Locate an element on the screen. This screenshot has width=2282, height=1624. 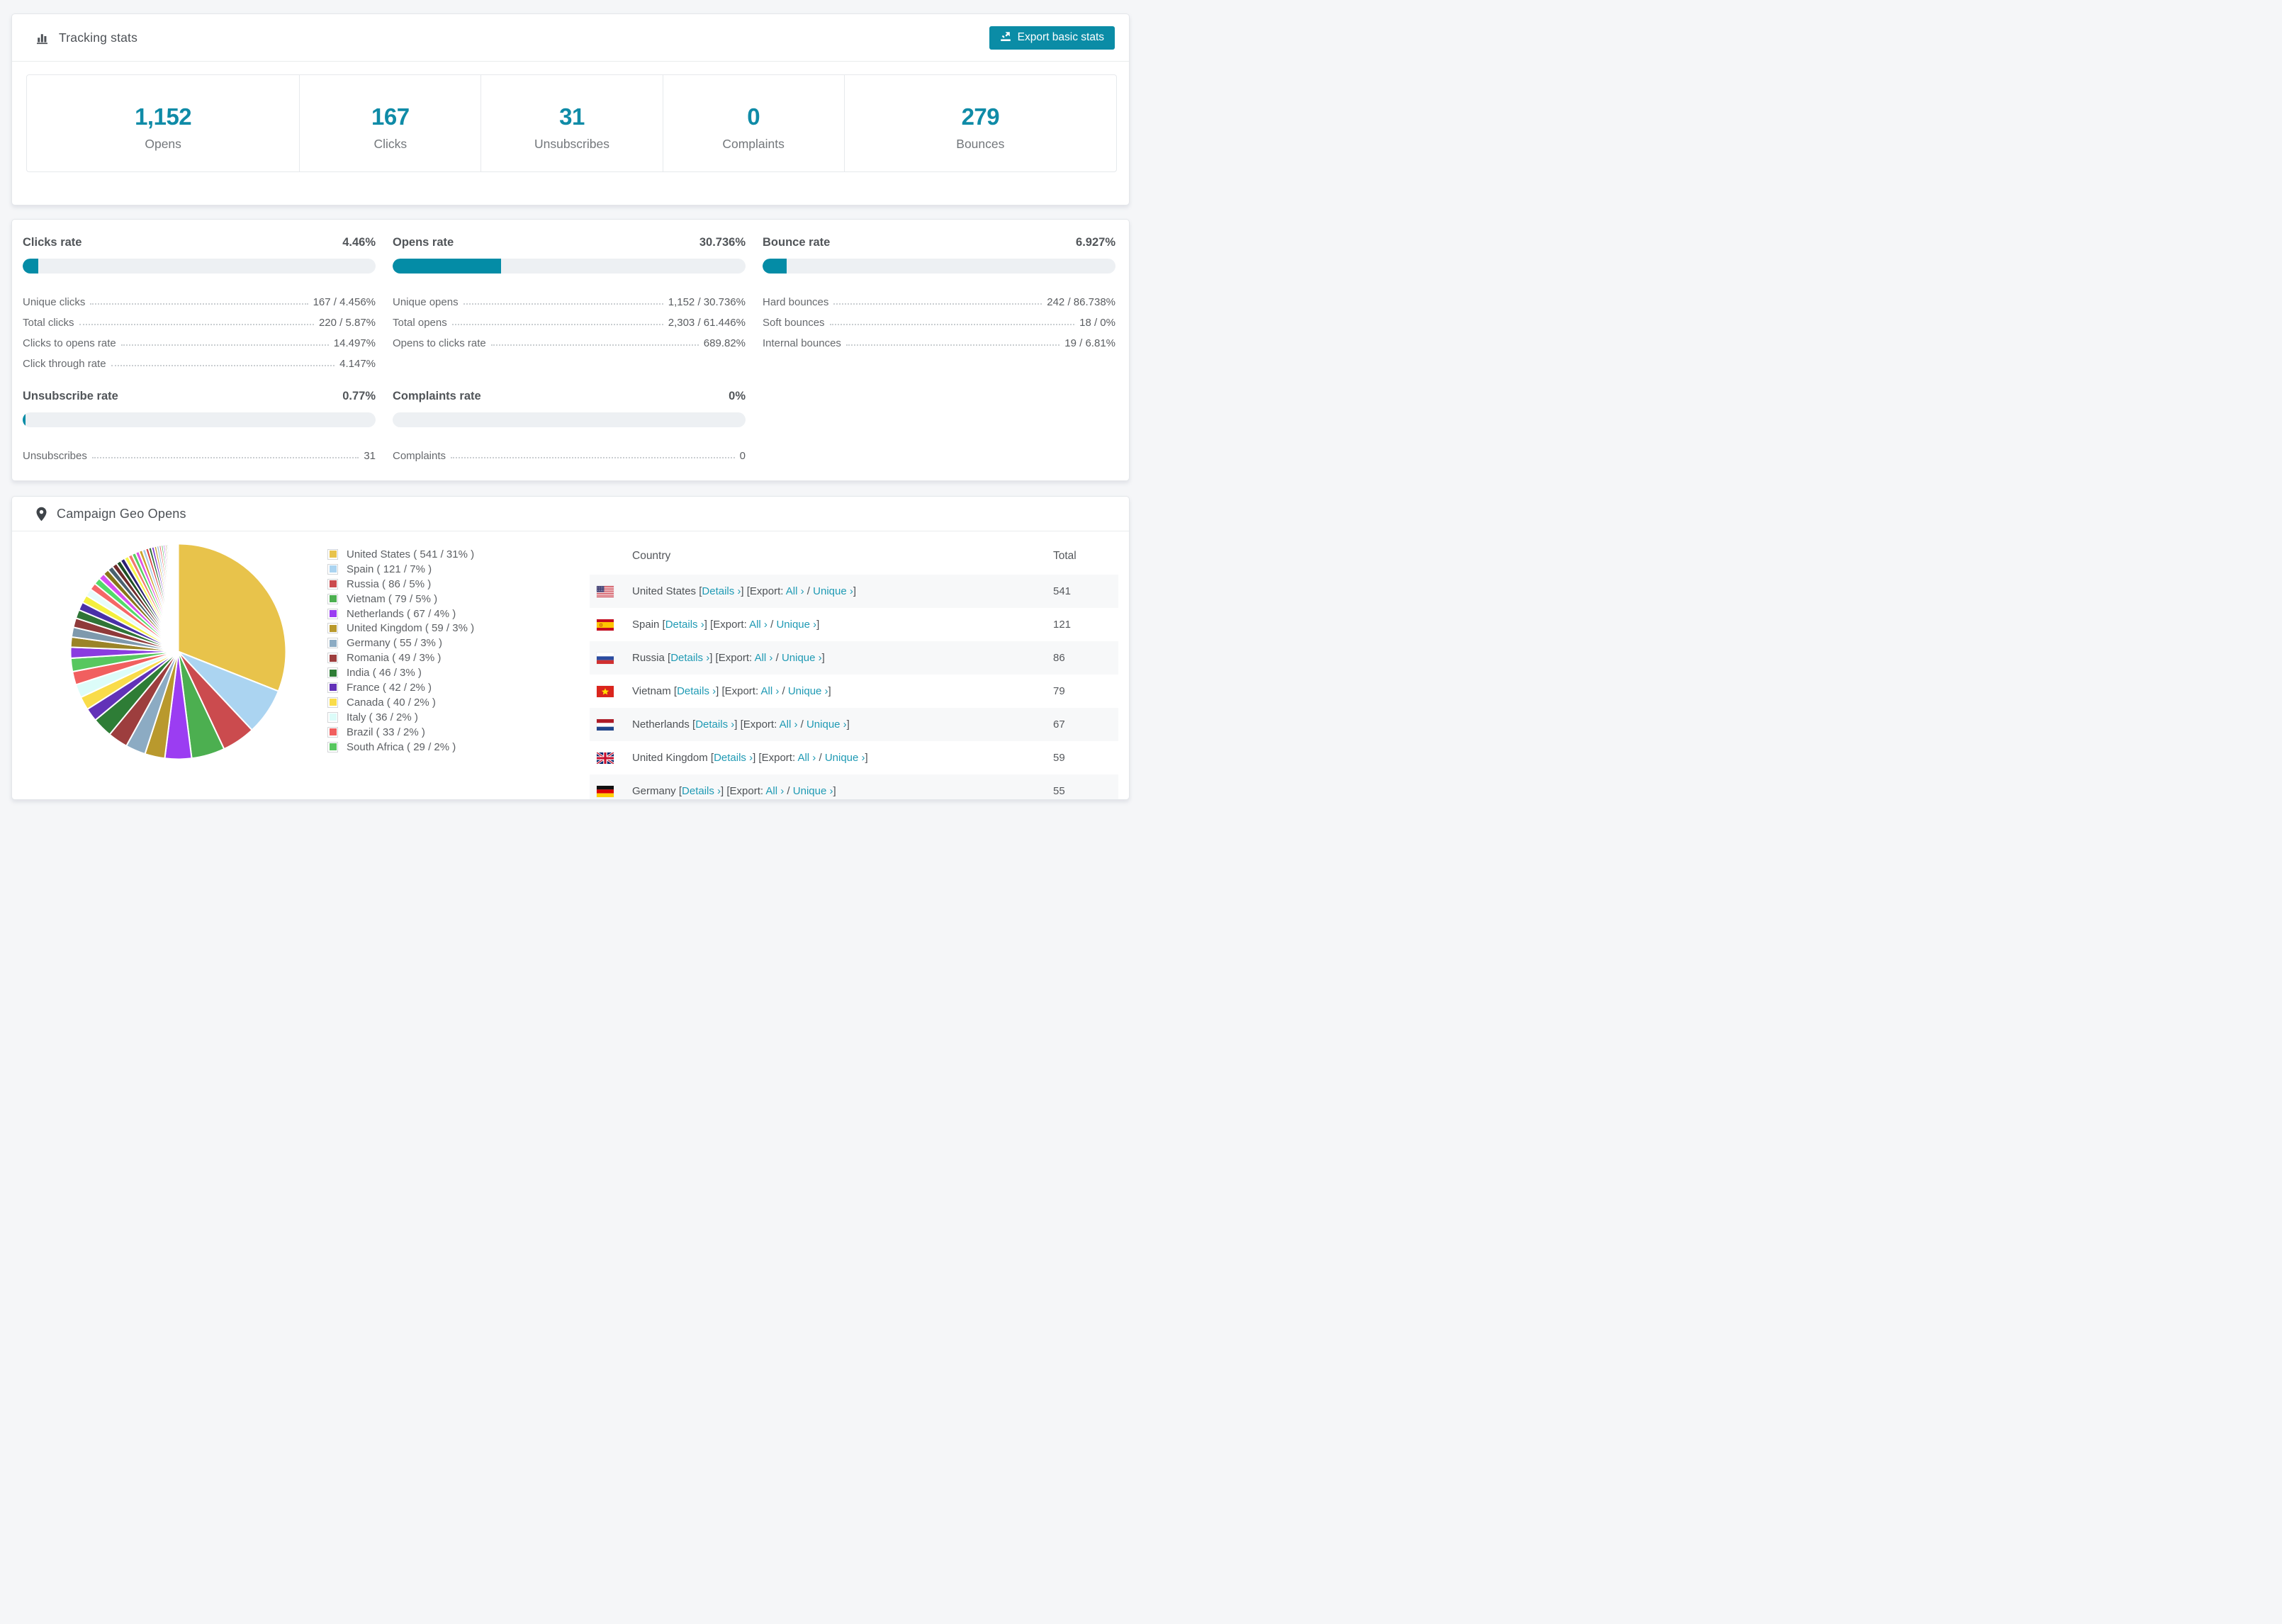
rate-value: 30.736% is located at coordinates (723, 243).